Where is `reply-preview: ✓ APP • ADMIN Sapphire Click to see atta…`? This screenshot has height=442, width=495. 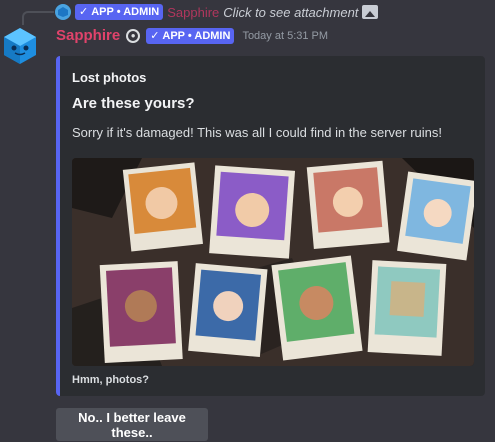
reply-preview: ✓ APP • ADMIN Sapphire Click to see atta… is located at coordinates (217, 12).